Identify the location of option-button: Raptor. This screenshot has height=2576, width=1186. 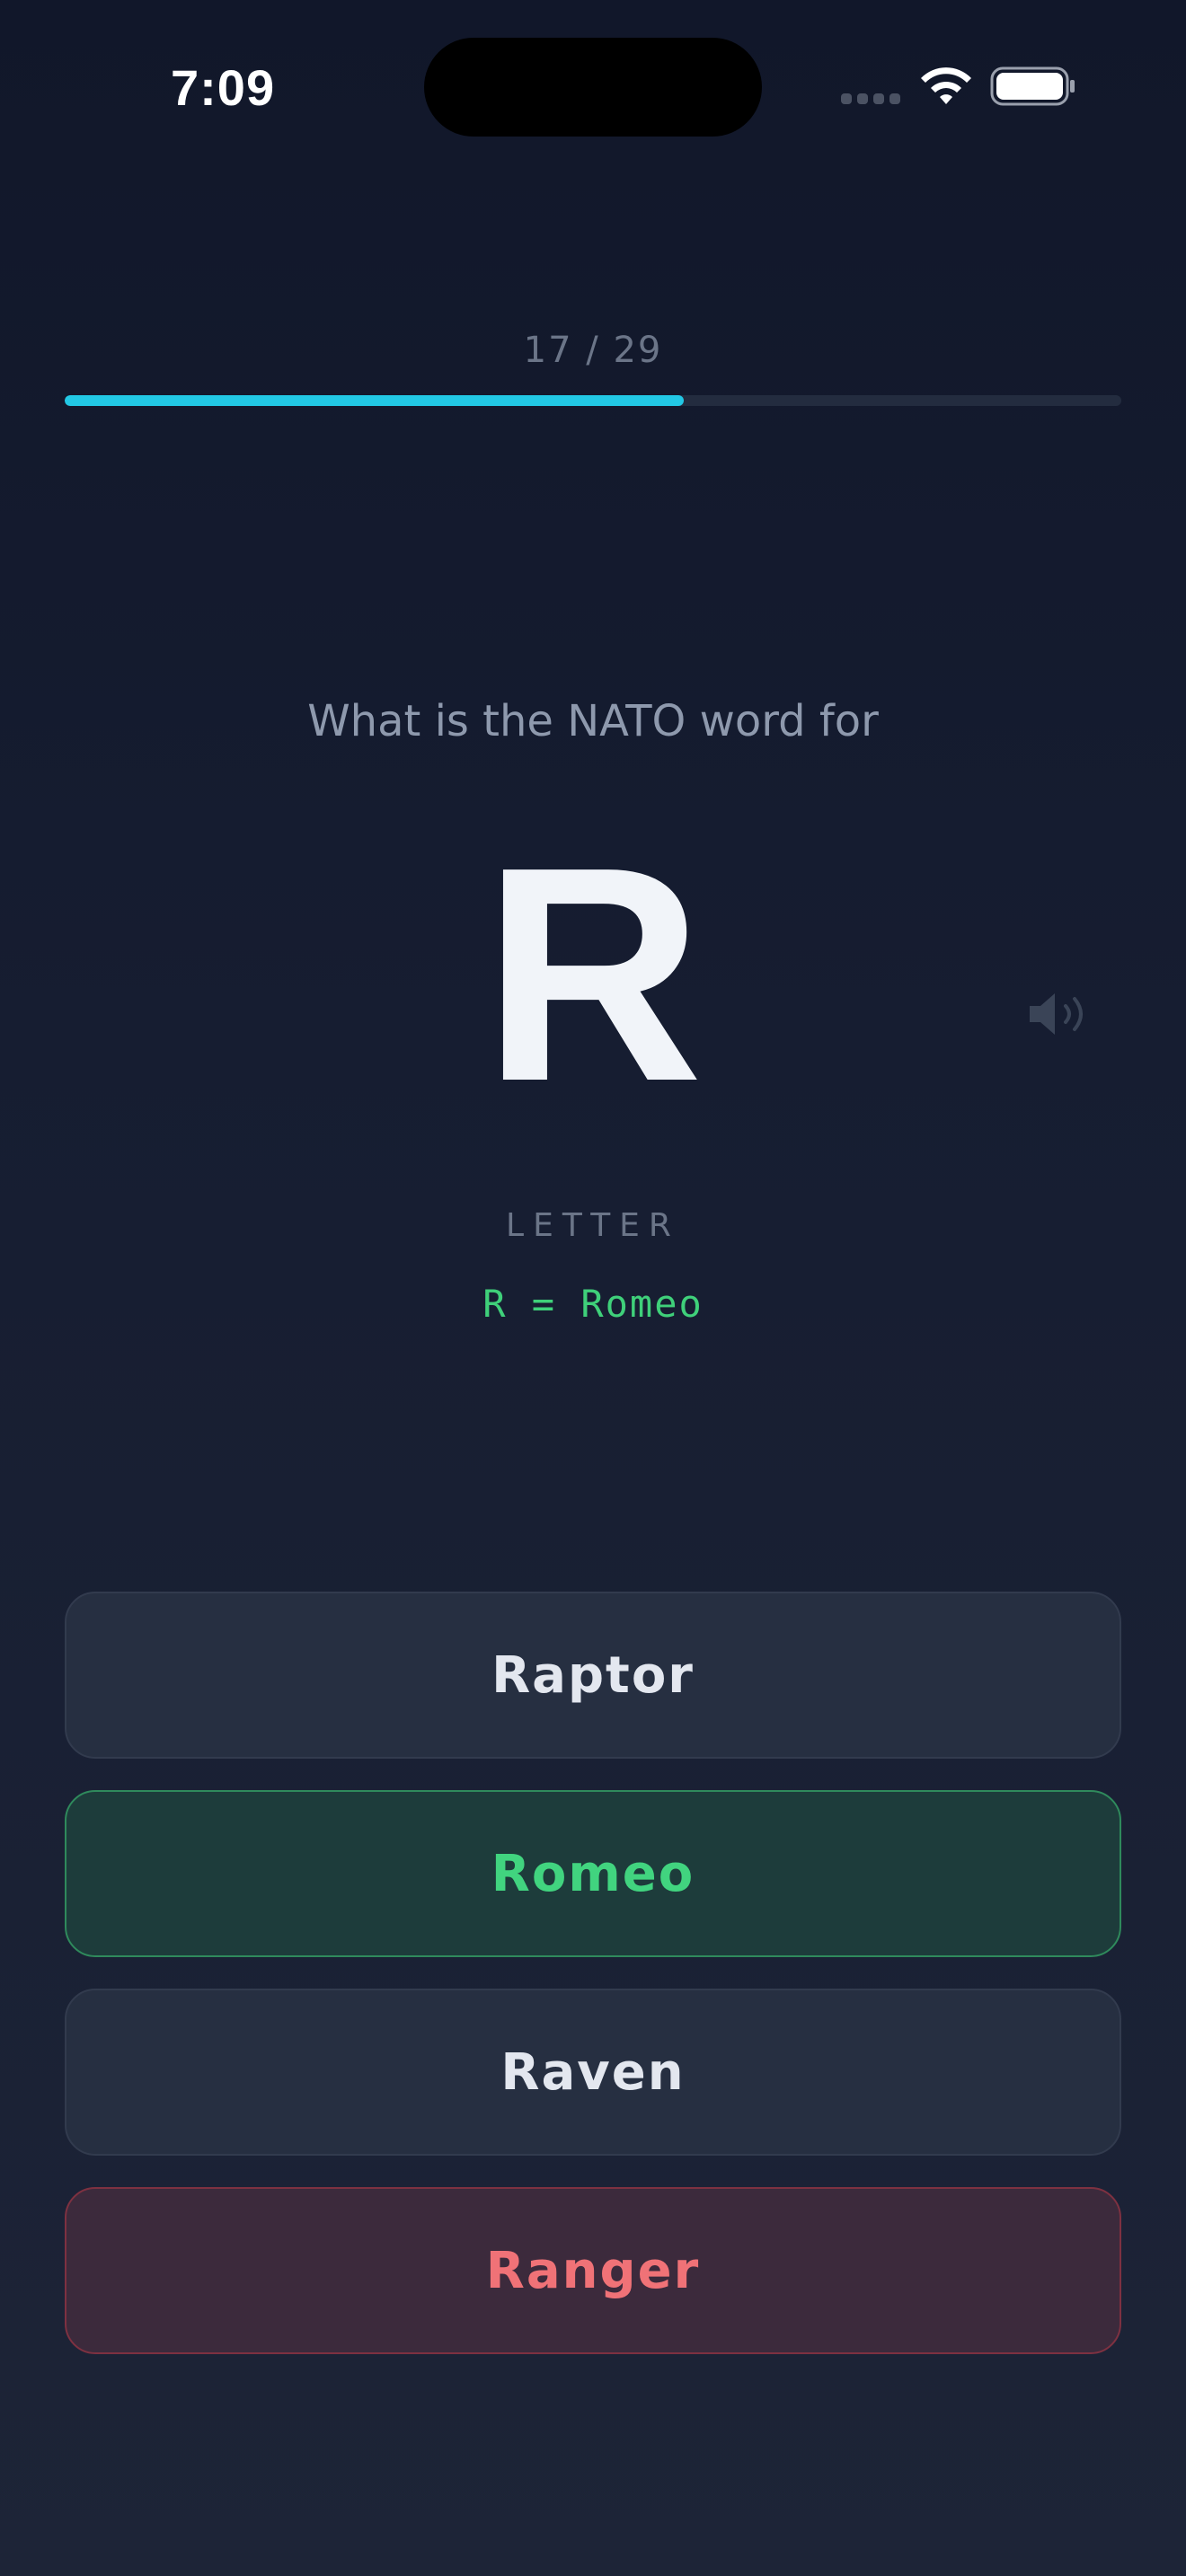
(593, 1675).